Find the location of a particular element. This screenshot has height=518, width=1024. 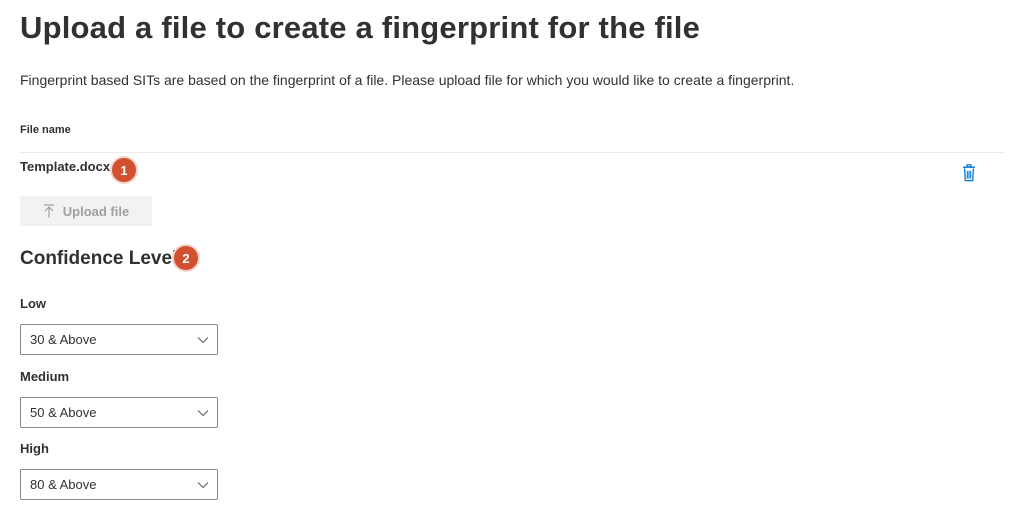

upload-file-button: Upload file is located at coordinates (86, 211).